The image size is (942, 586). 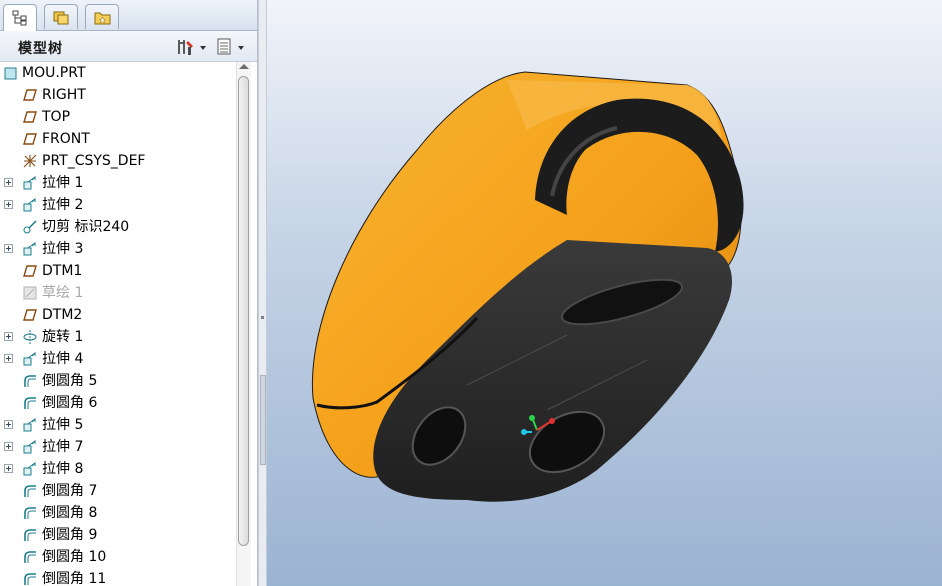 What do you see at coordinates (118, 293) in the screenshot?
I see `tree-item: 草绘 1` at bounding box center [118, 293].